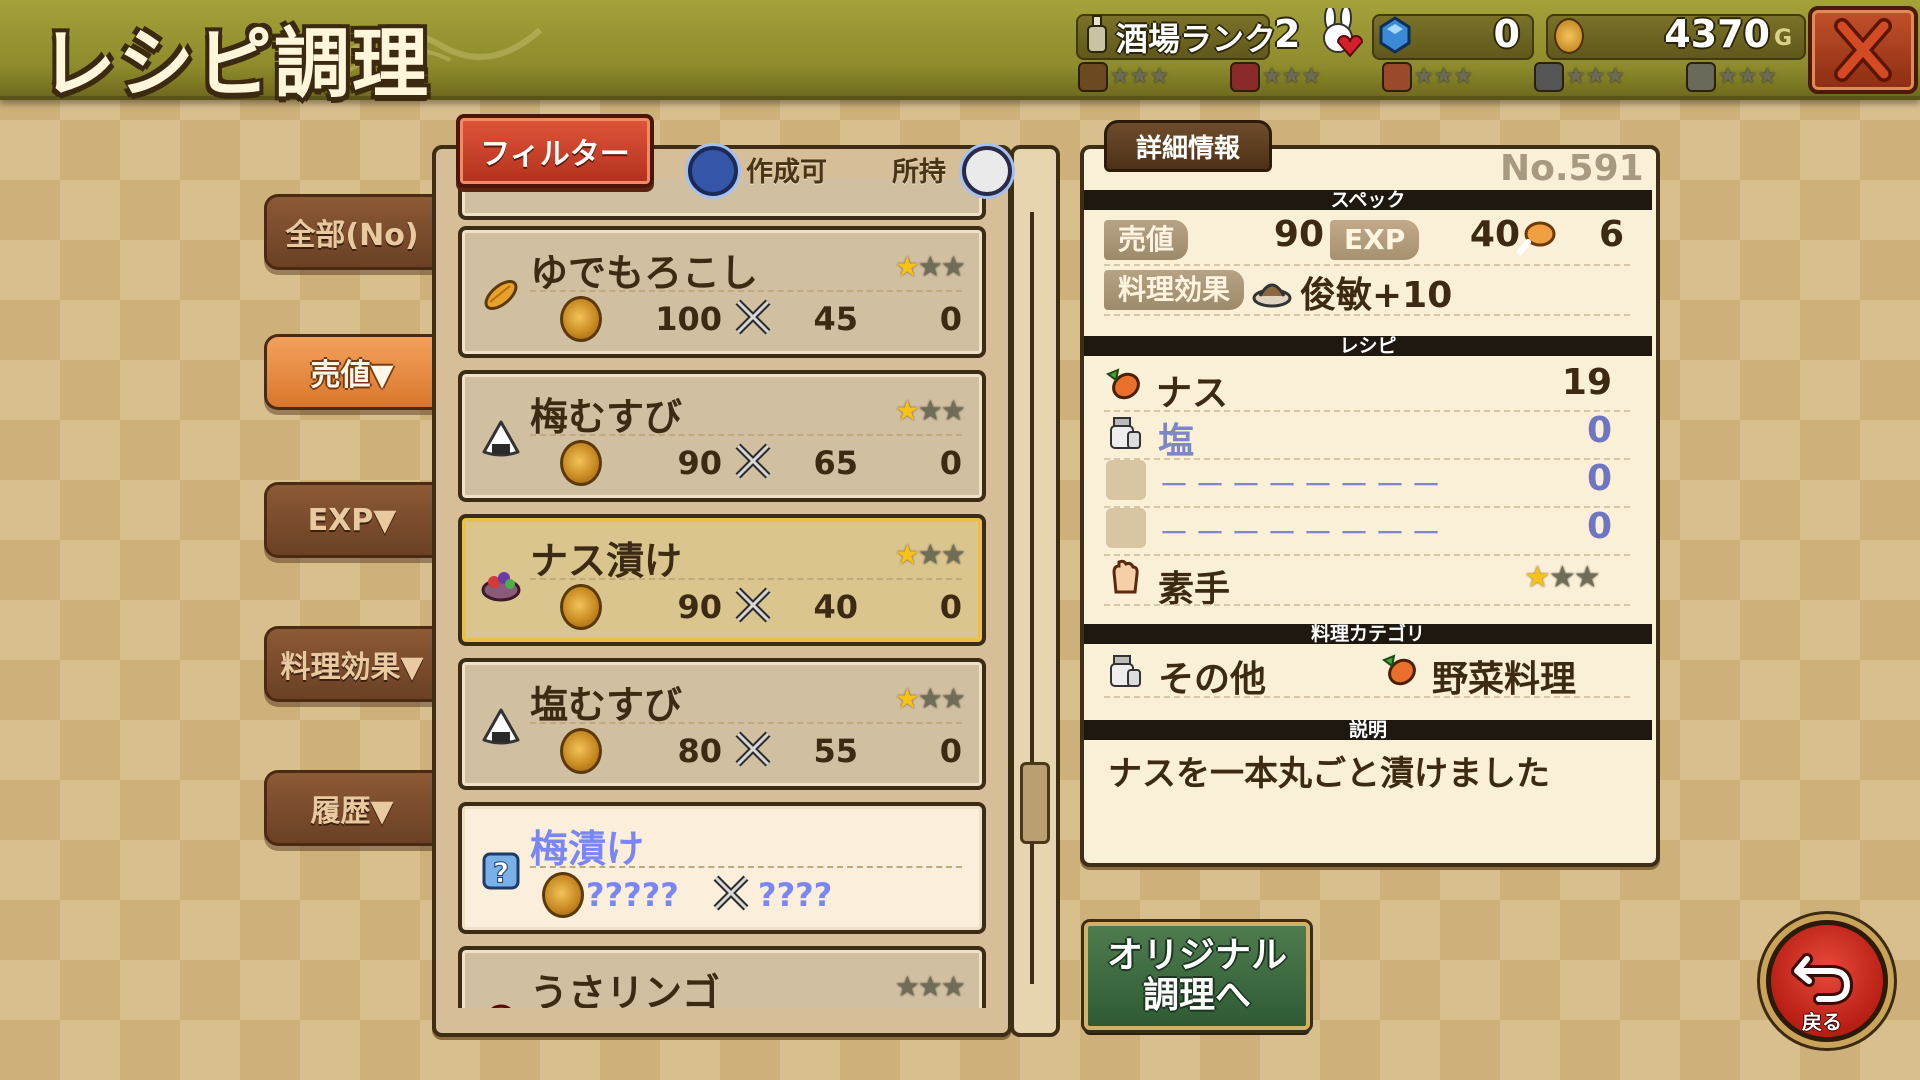 The image size is (1920, 1080). I want to click on skill-oven-stars: ★★★, so click(1427, 77).